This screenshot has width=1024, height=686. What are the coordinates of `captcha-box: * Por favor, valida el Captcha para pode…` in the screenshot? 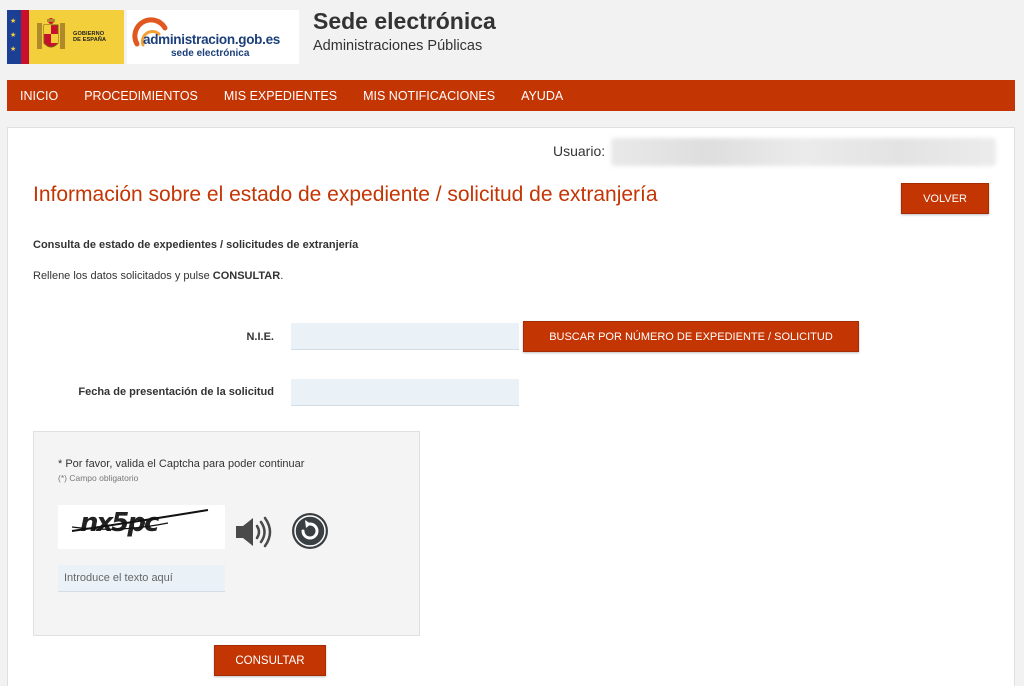 It's located at (226, 533).